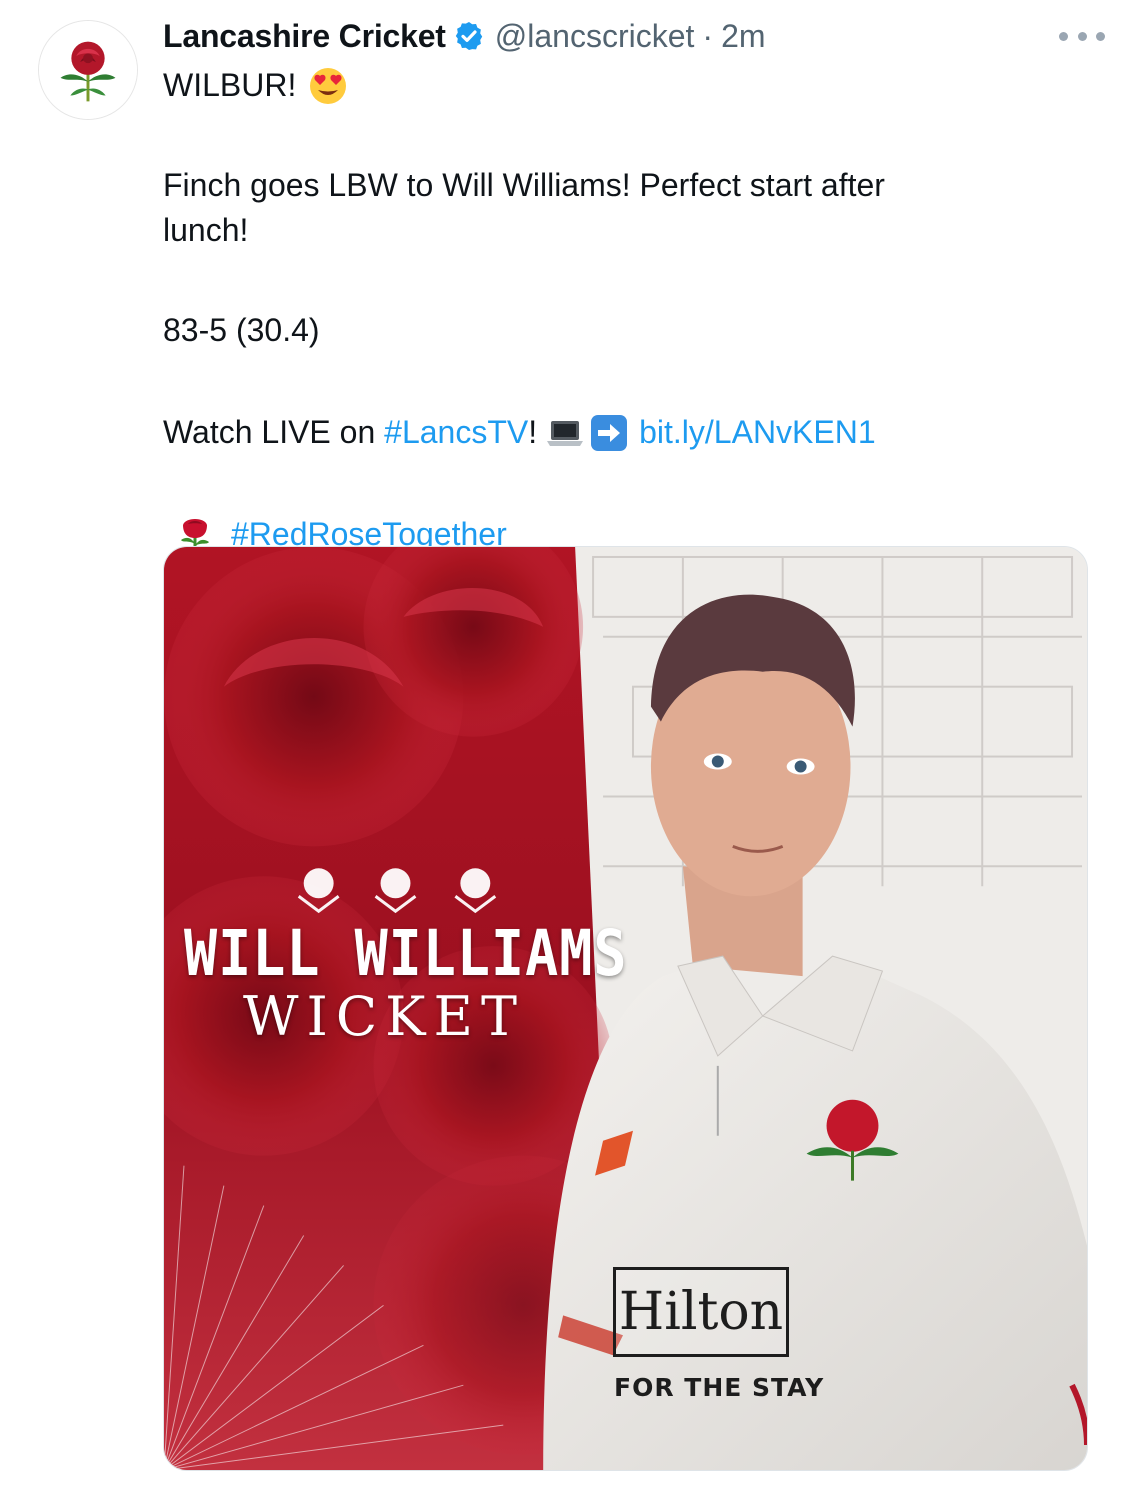 This screenshot has height=1498, width=1125. I want to click on watch-prefix: Watch LIVE on, so click(274, 432).